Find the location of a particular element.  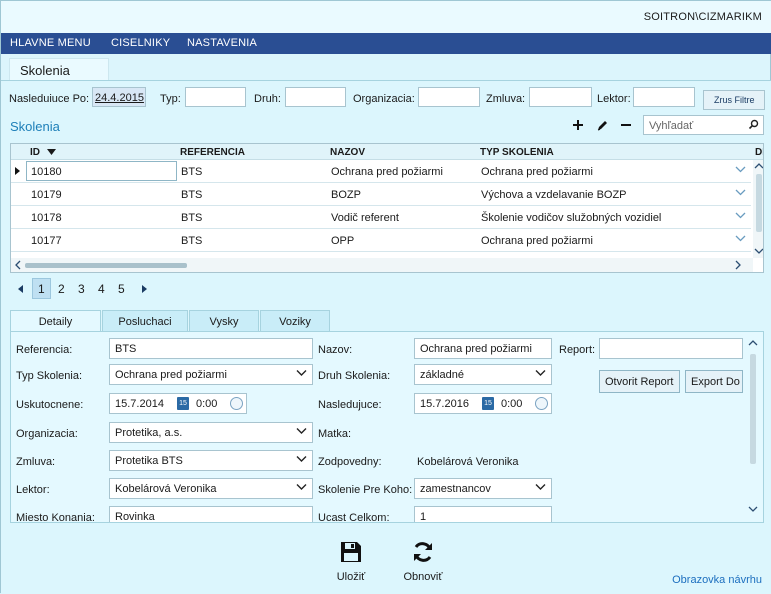

pager: 1 2 3 4 5 is located at coordinates (95, 289).